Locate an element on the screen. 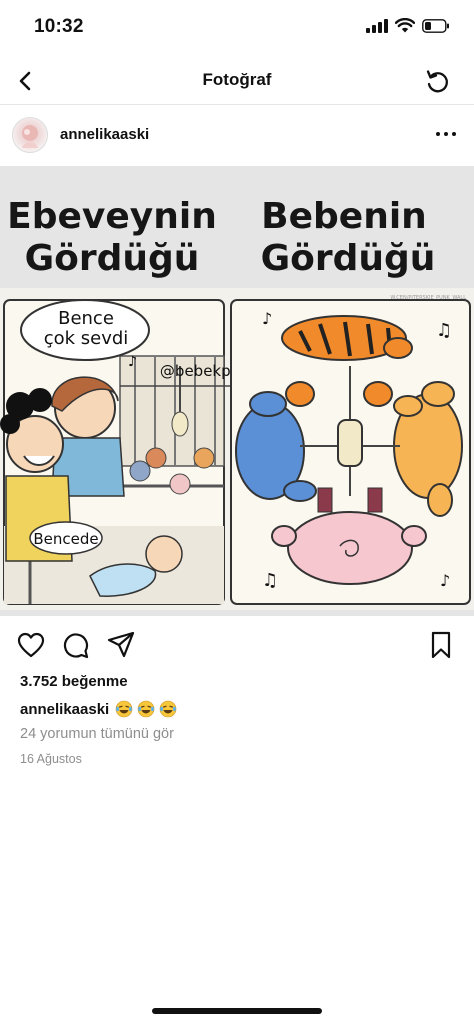 This screenshot has width=474, height=1024. comment-icon is located at coordinates (75, 645).